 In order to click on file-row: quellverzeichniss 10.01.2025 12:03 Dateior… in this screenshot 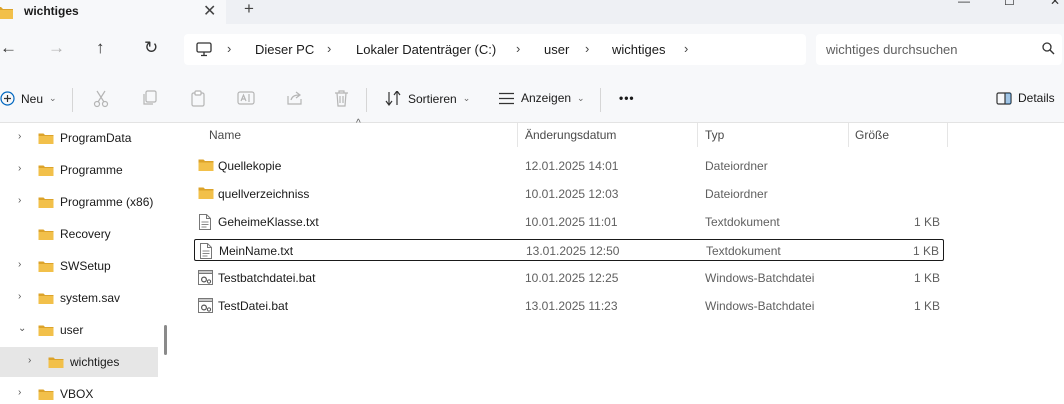, I will do `click(569, 194)`.